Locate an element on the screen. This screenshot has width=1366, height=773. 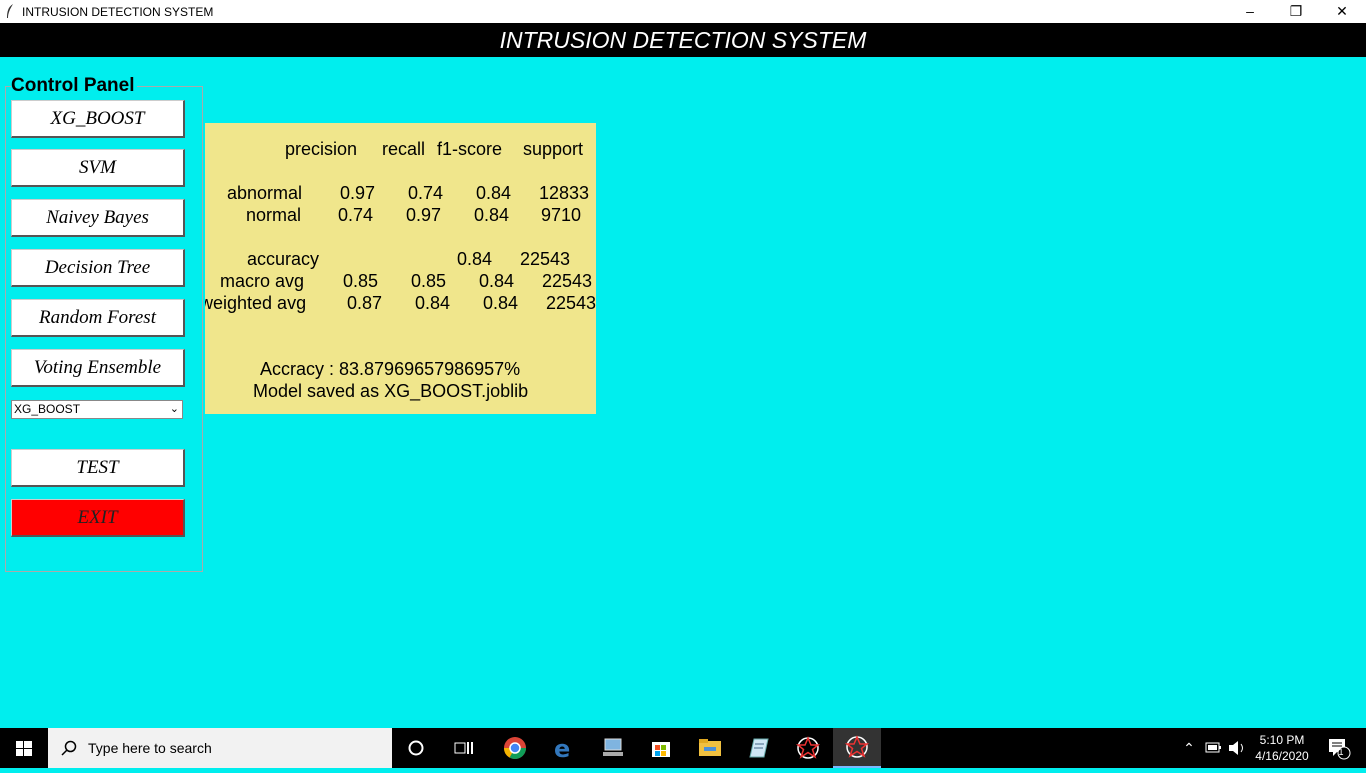
row-support: 12833 is located at coordinates (564, 193).